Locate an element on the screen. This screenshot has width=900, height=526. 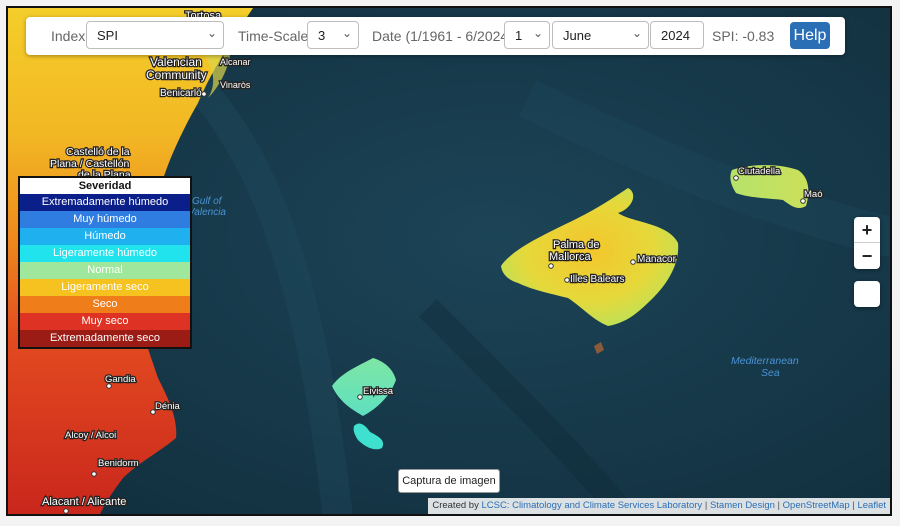
legend-item: Normal is located at coordinates (105, 270).